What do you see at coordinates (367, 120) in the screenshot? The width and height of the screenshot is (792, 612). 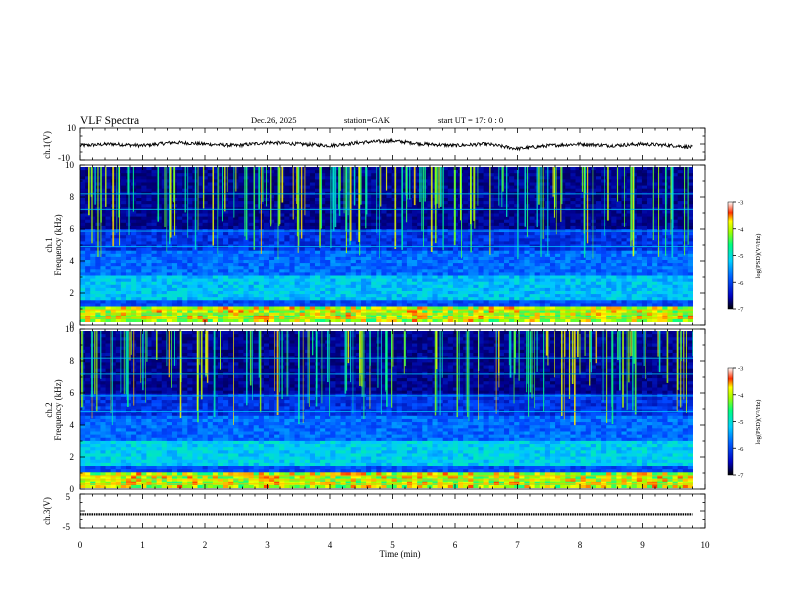 I see `station-label: station=GAK` at bounding box center [367, 120].